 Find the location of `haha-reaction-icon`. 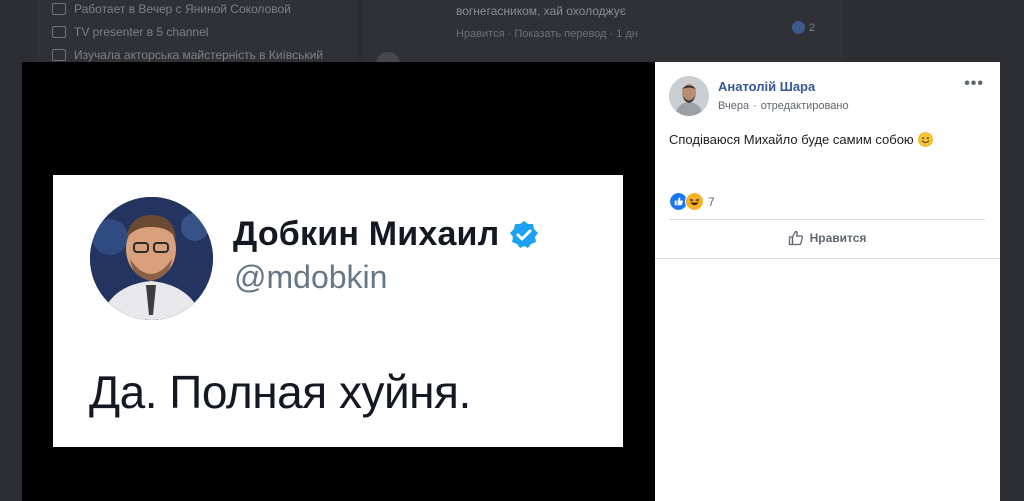

haha-reaction-icon is located at coordinates (694, 201).